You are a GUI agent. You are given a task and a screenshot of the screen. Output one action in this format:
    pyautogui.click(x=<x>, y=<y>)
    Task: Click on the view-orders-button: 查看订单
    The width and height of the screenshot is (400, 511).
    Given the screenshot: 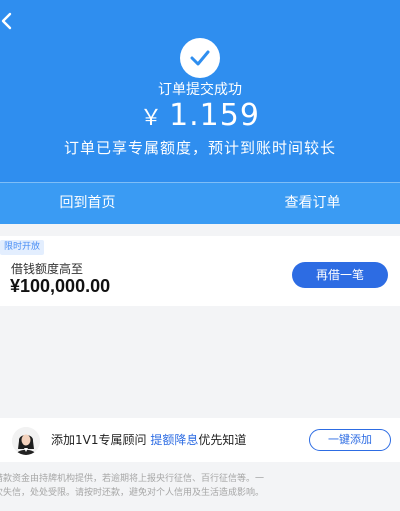 What is the action you would take?
    pyautogui.click(x=312, y=203)
    